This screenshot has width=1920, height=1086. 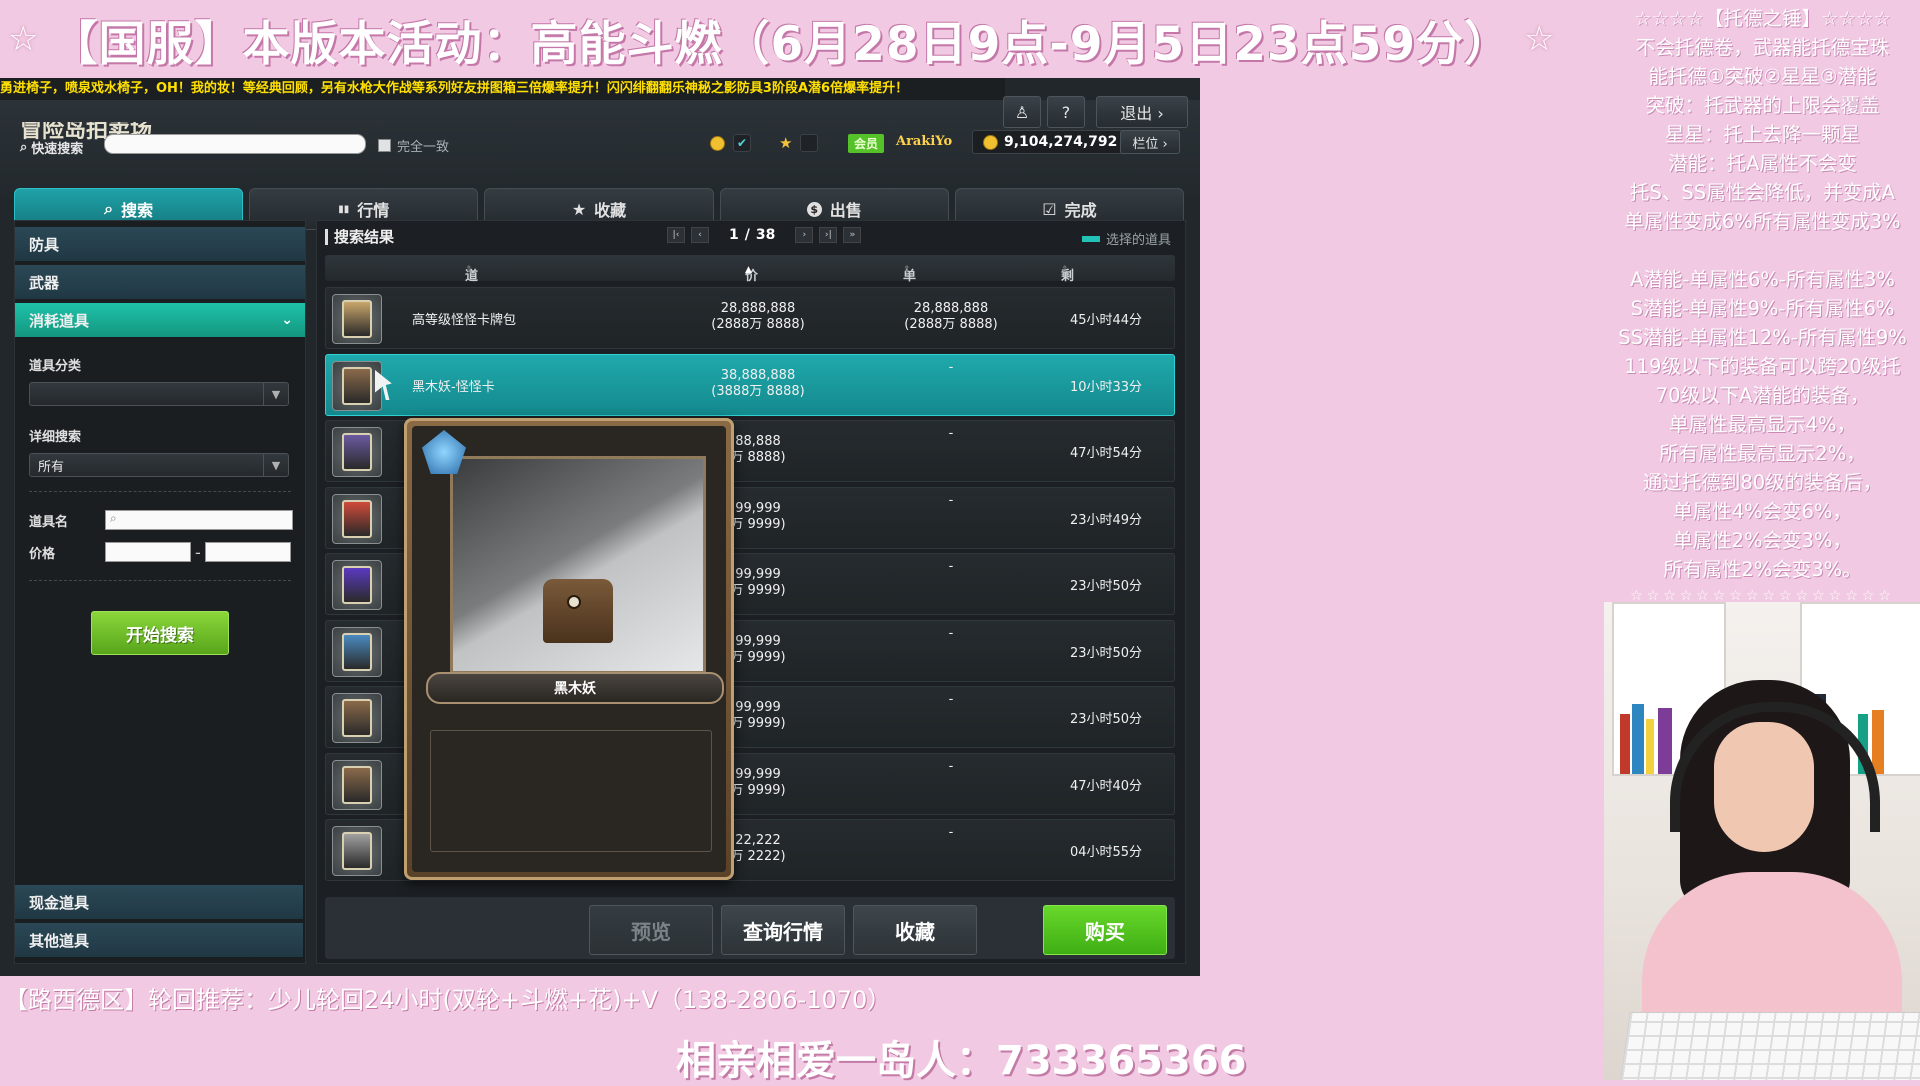 I want to click on help-button: ?, so click(x=1066, y=112).